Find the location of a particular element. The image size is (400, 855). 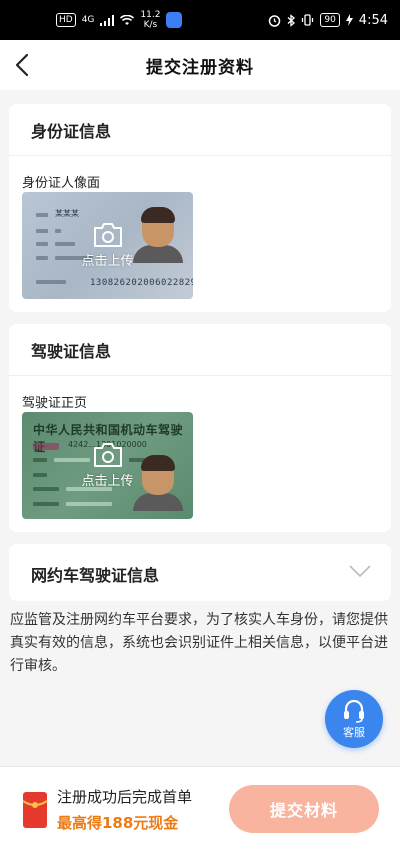

promo-reward-text: 最高得188元现金 is located at coordinates (118, 823).